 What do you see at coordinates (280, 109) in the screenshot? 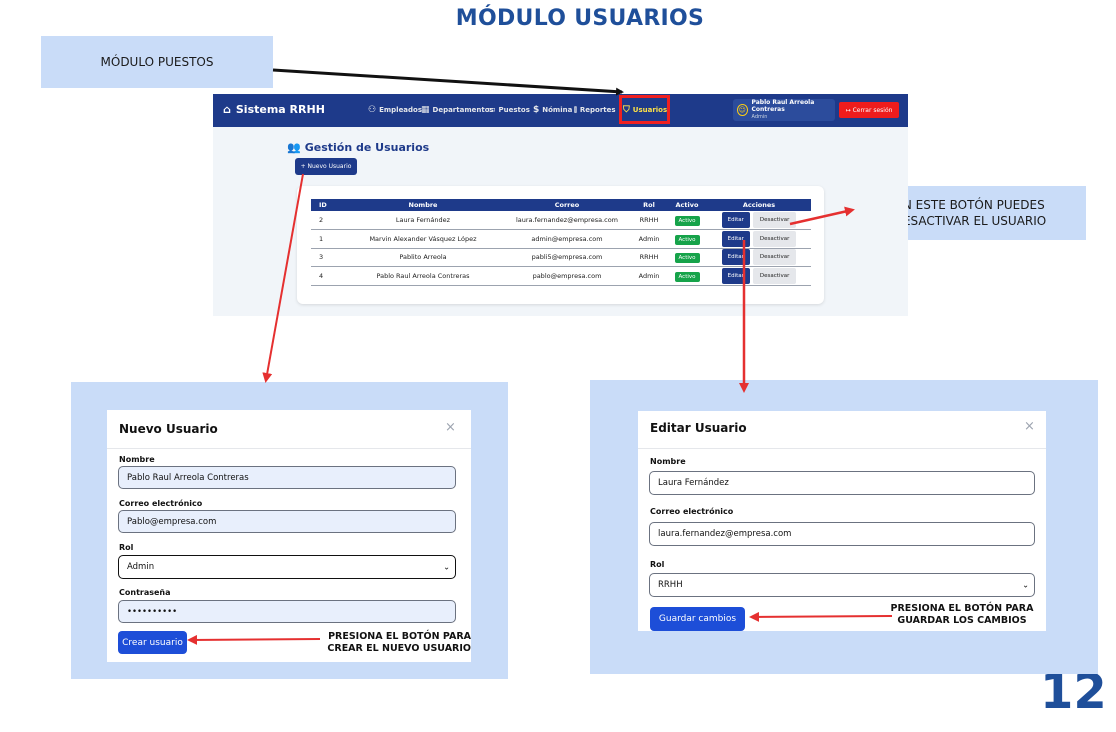
I see `brand-label: Sistema RRHH` at bounding box center [280, 109].